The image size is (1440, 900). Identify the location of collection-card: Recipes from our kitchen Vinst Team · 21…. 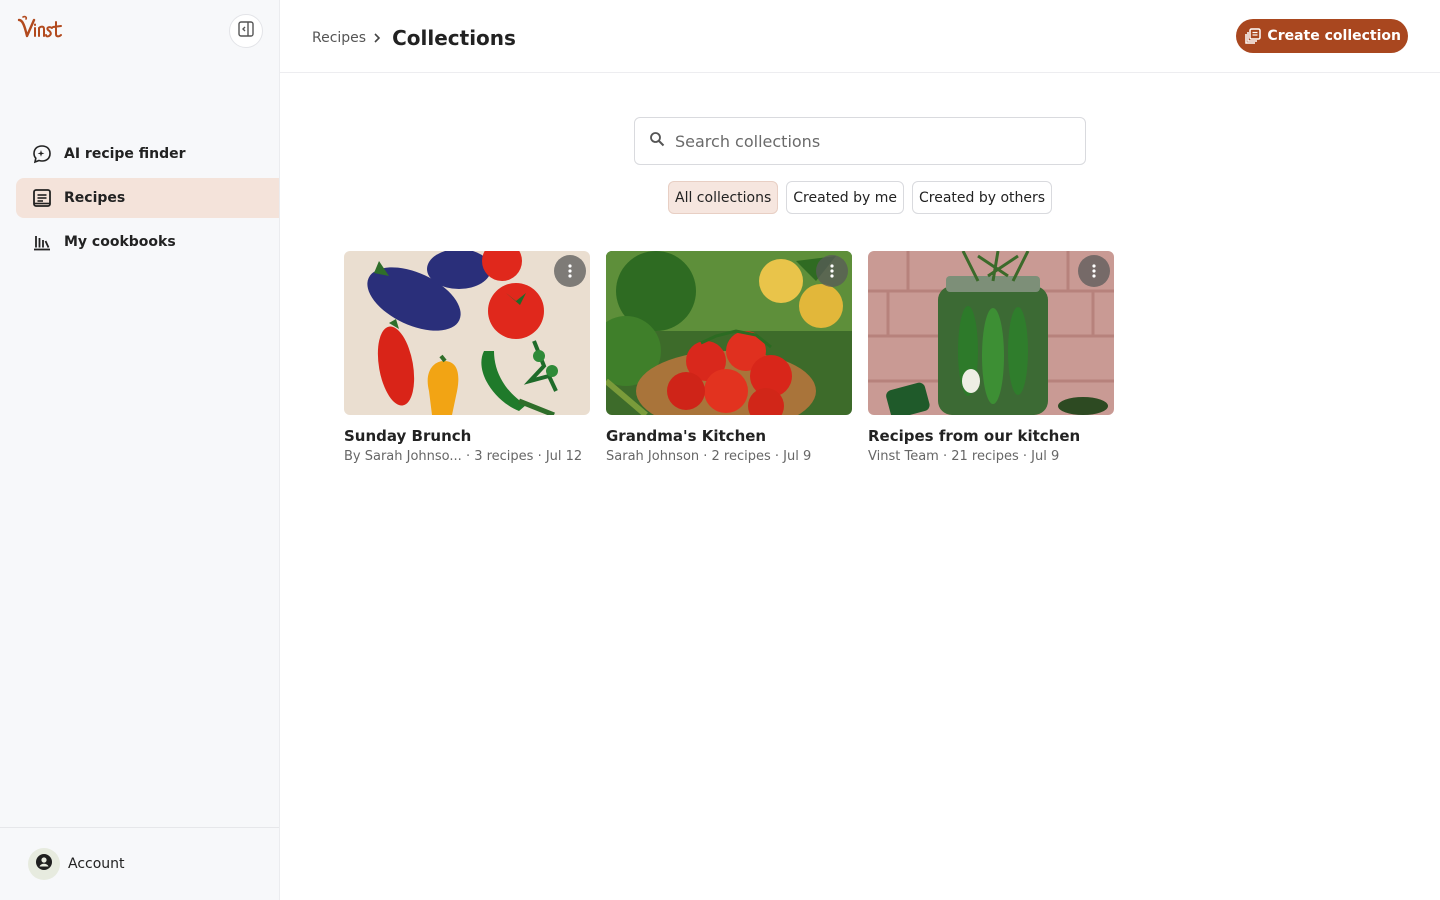
(991, 357).